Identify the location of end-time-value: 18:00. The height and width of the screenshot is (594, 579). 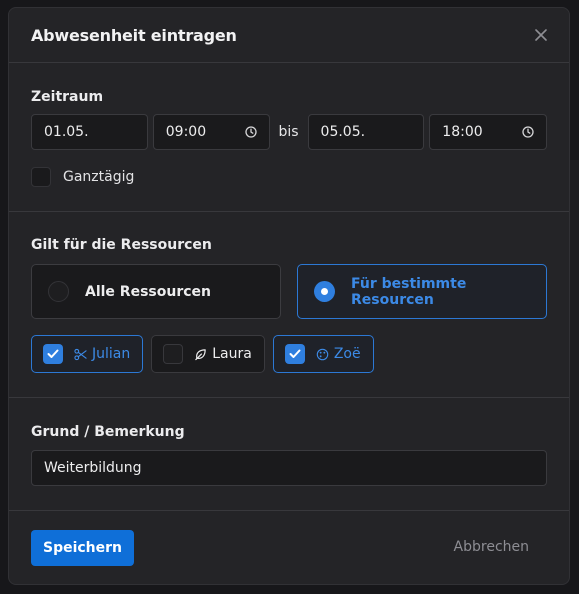
(462, 132).